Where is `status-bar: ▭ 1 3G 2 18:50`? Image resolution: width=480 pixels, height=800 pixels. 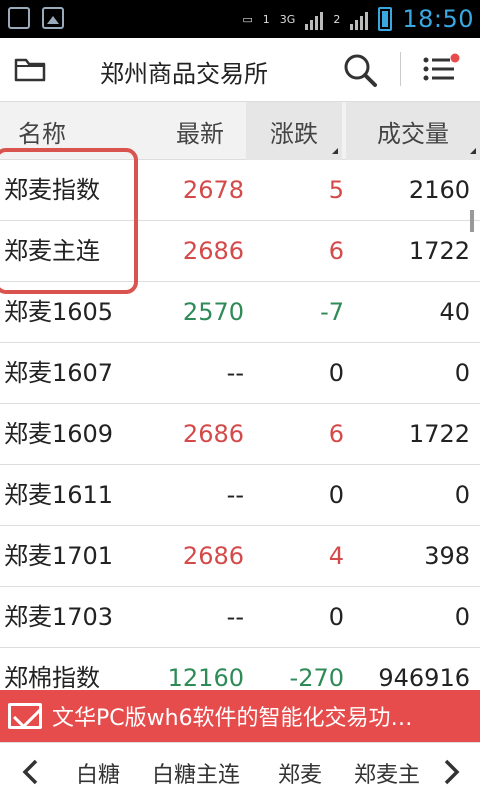 status-bar: ▭ 1 3G 2 18:50 is located at coordinates (240, 19).